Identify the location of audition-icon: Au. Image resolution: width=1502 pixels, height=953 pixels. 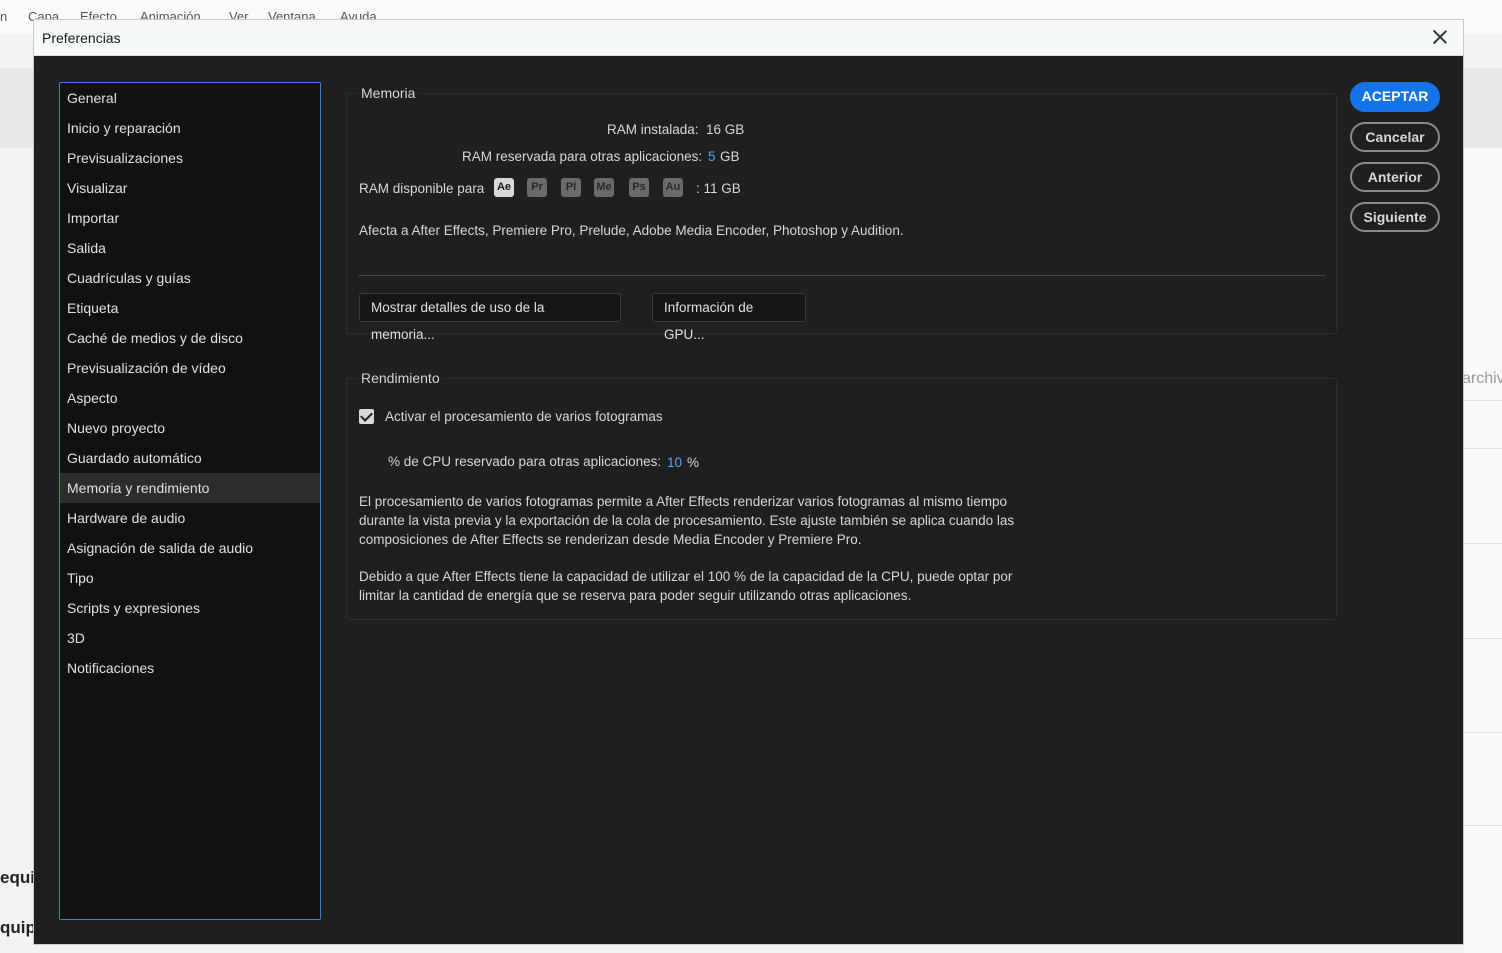
(673, 187).